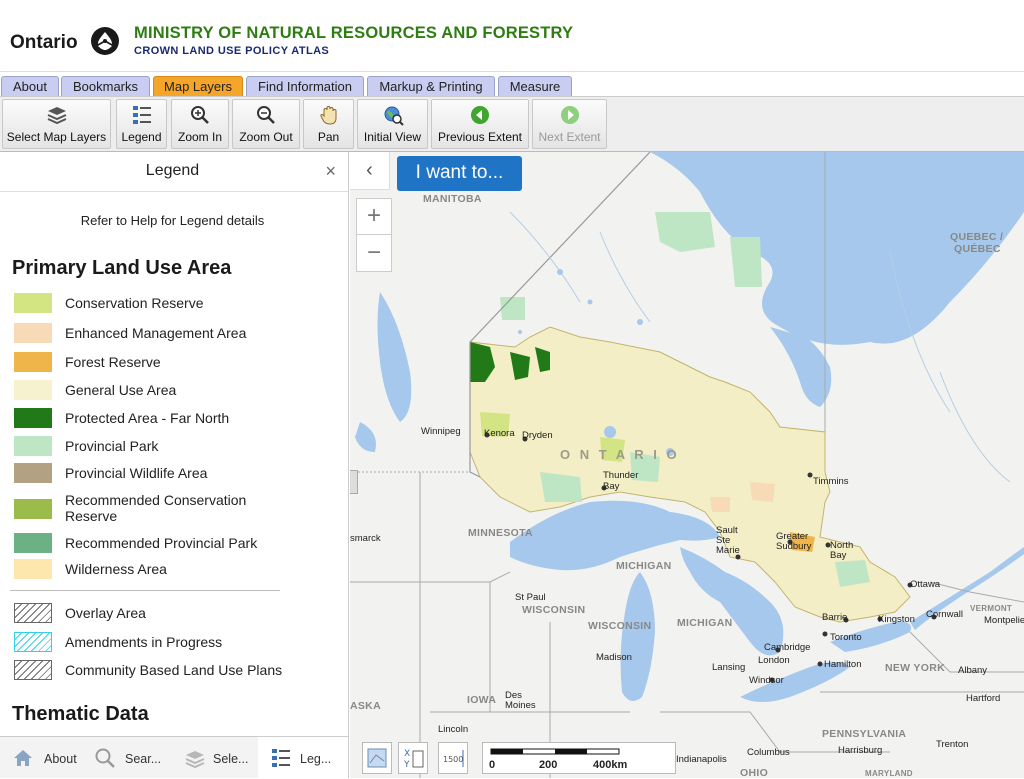 The height and width of the screenshot is (779, 1024). I want to click on label-quebec-fr: QUÉBEC, so click(977, 249).